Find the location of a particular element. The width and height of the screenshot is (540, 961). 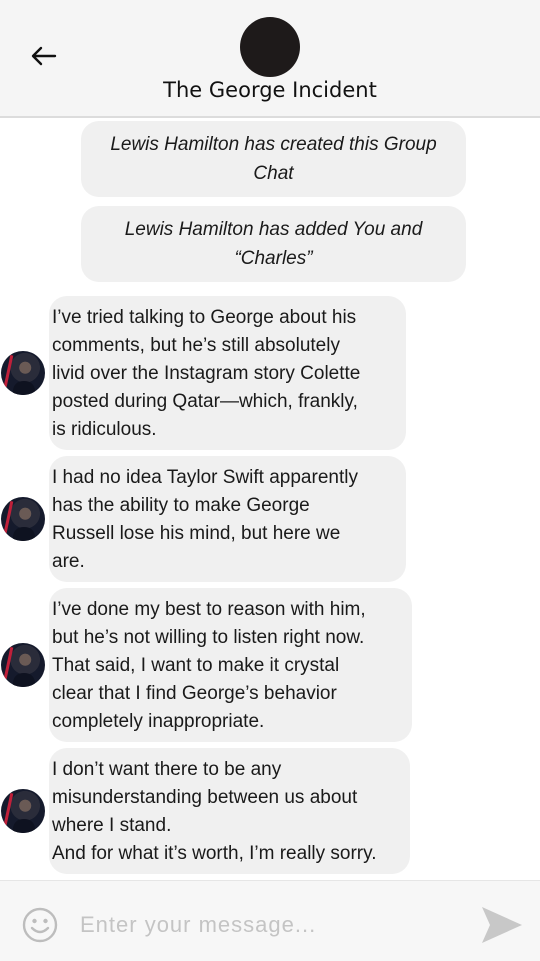

chat-header: The George Incident is located at coordinates (270, 59).